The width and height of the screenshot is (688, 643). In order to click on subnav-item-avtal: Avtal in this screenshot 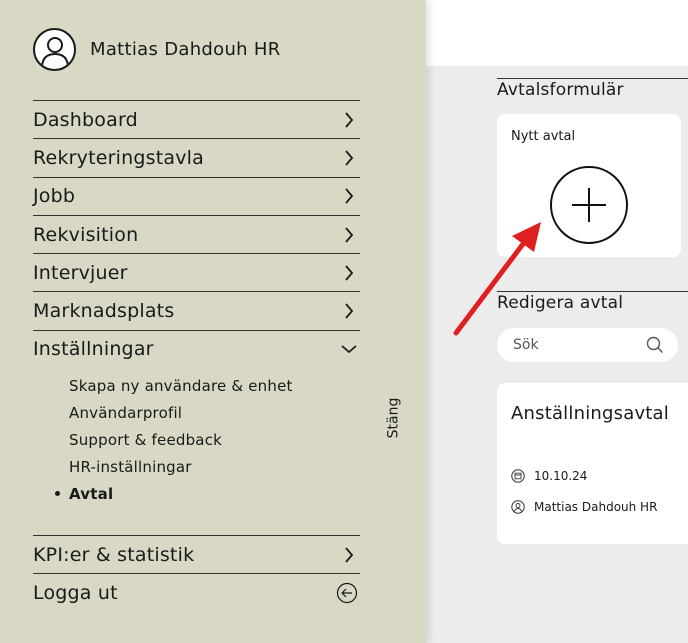, I will do `click(174, 493)`.